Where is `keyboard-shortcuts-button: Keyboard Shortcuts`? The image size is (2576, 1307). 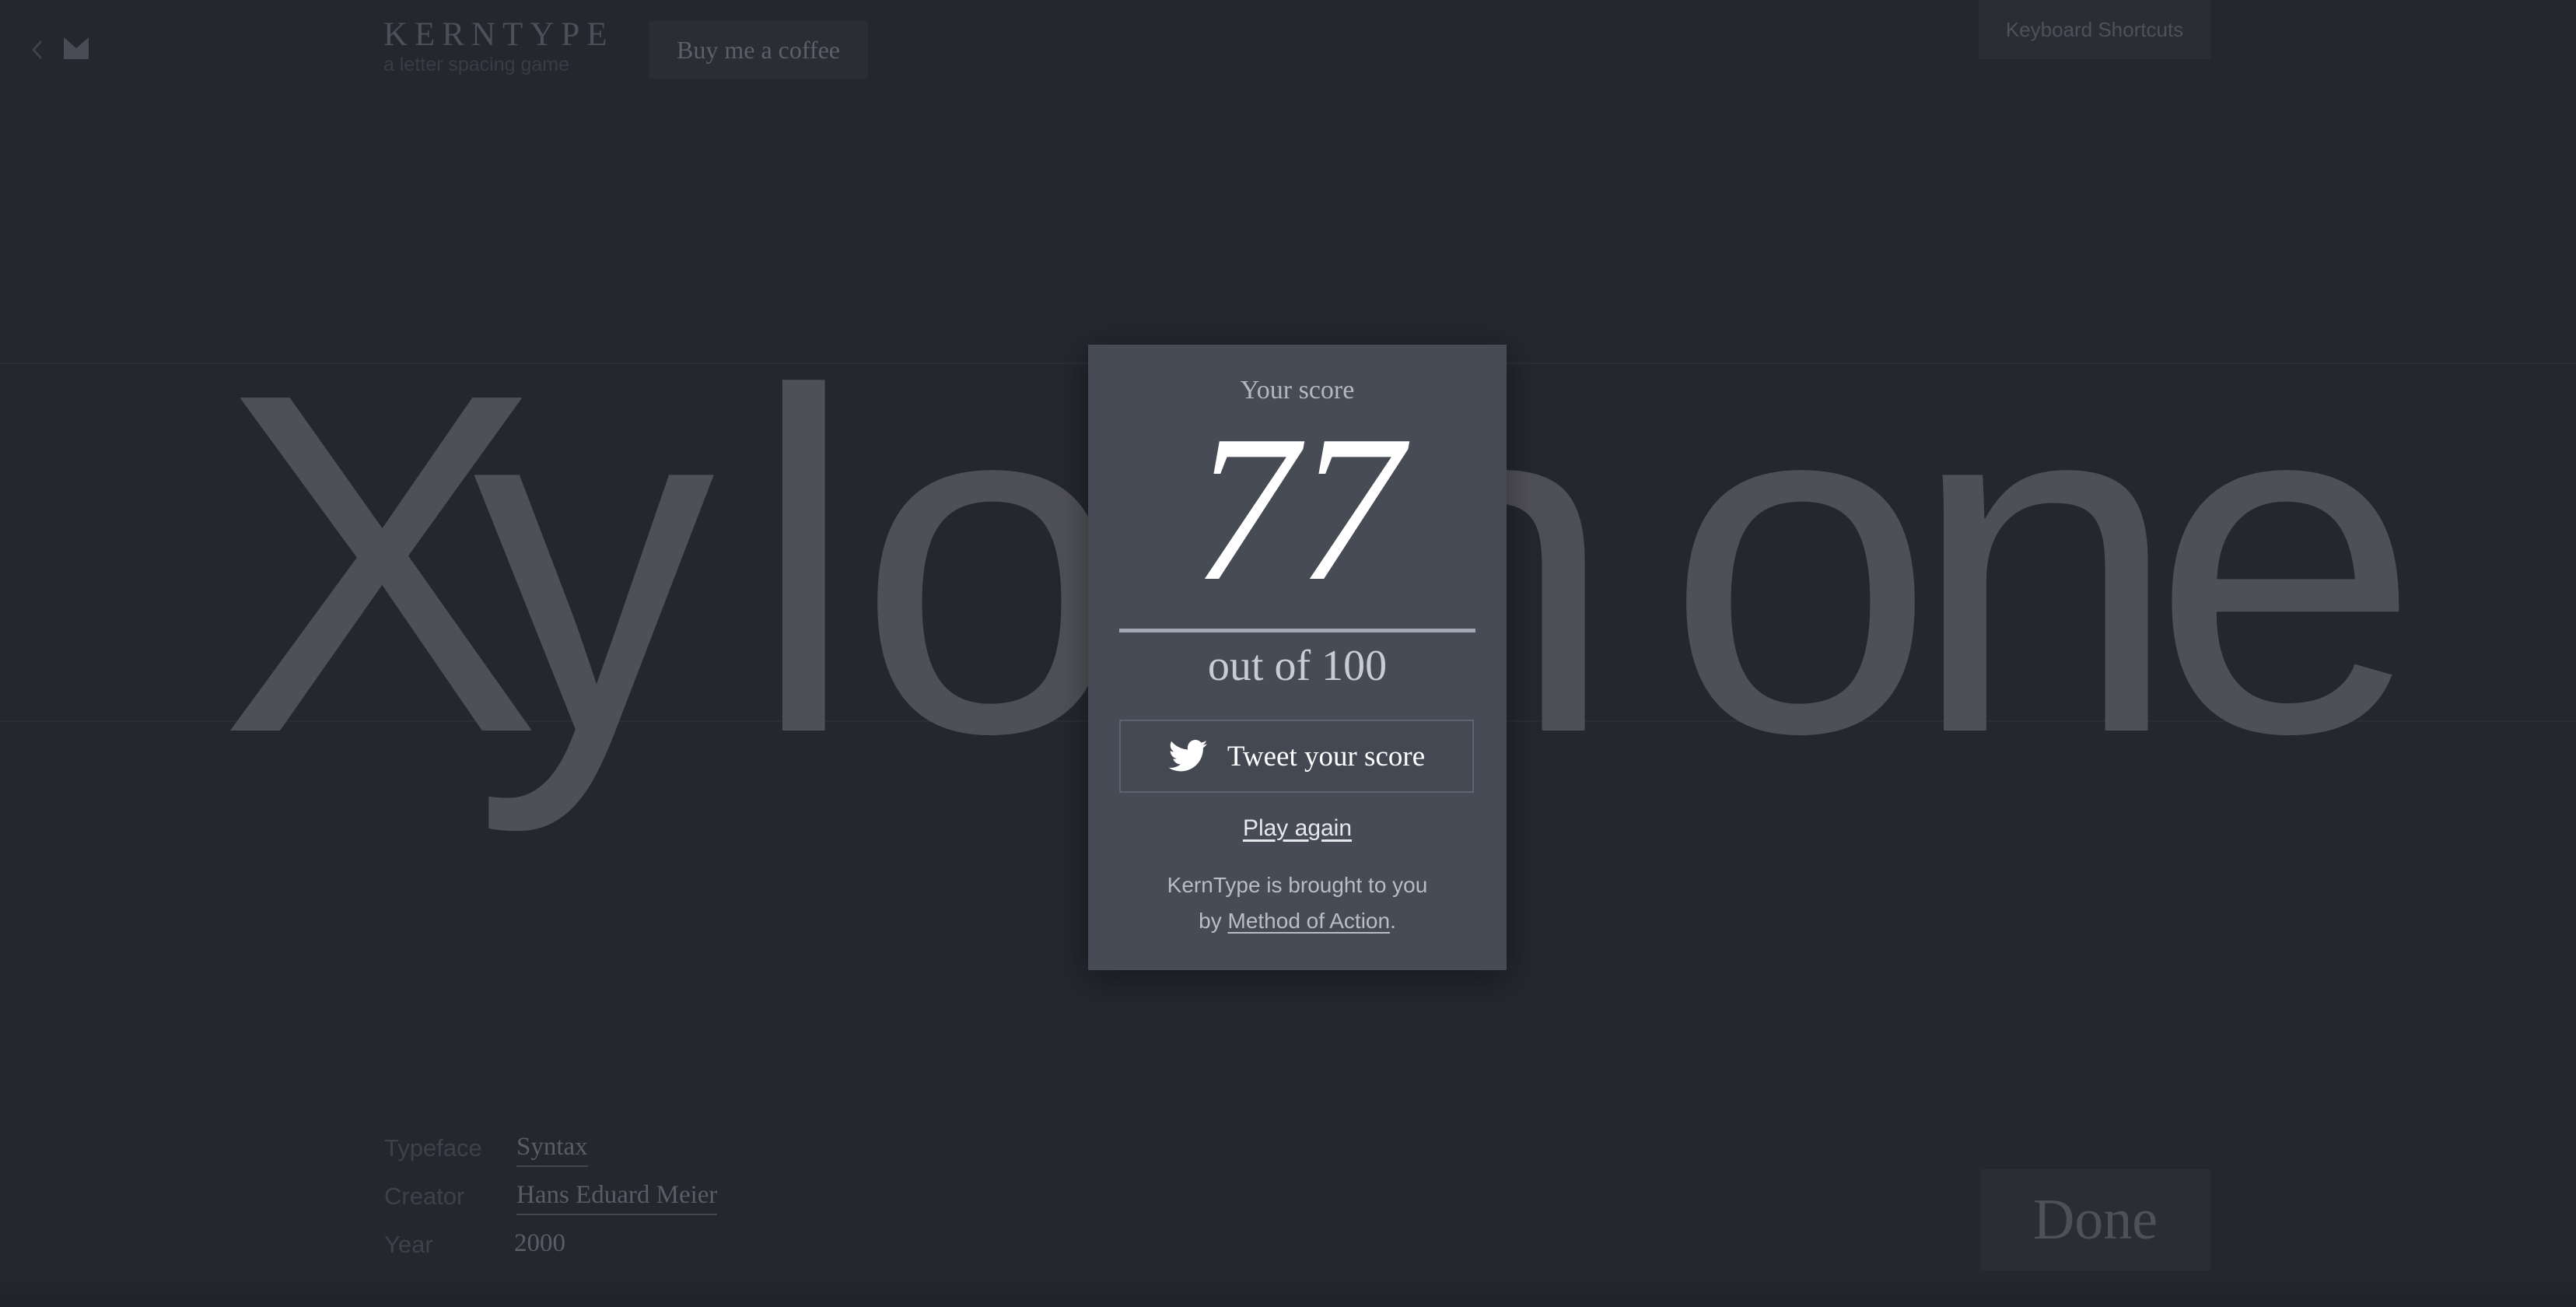 keyboard-shortcuts-button: Keyboard Shortcuts is located at coordinates (2094, 29).